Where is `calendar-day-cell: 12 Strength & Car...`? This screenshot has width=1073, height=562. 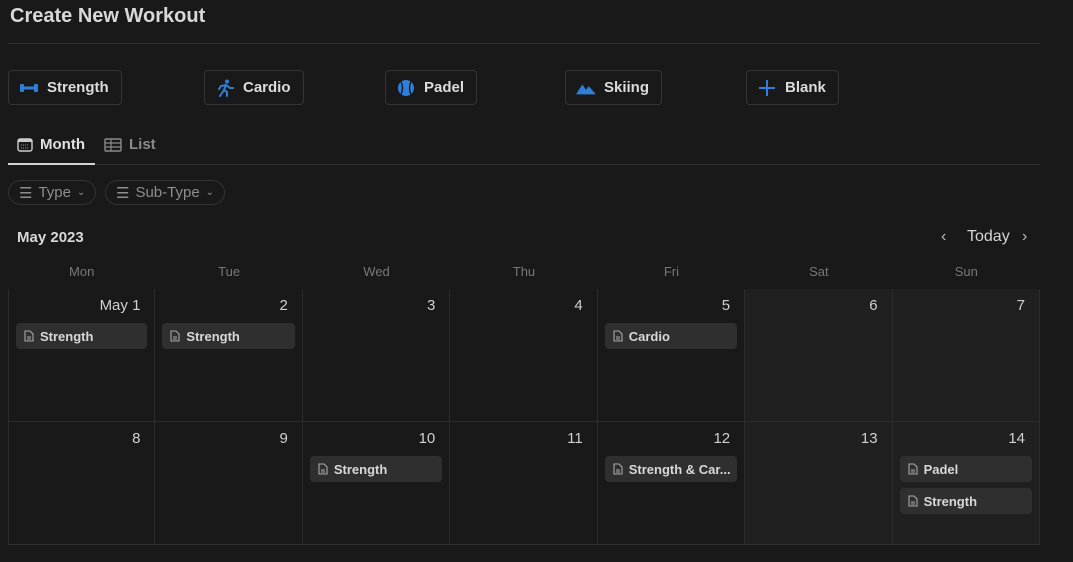
calendar-day-cell: 12 Strength & Car... is located at coordinates (671, 483).